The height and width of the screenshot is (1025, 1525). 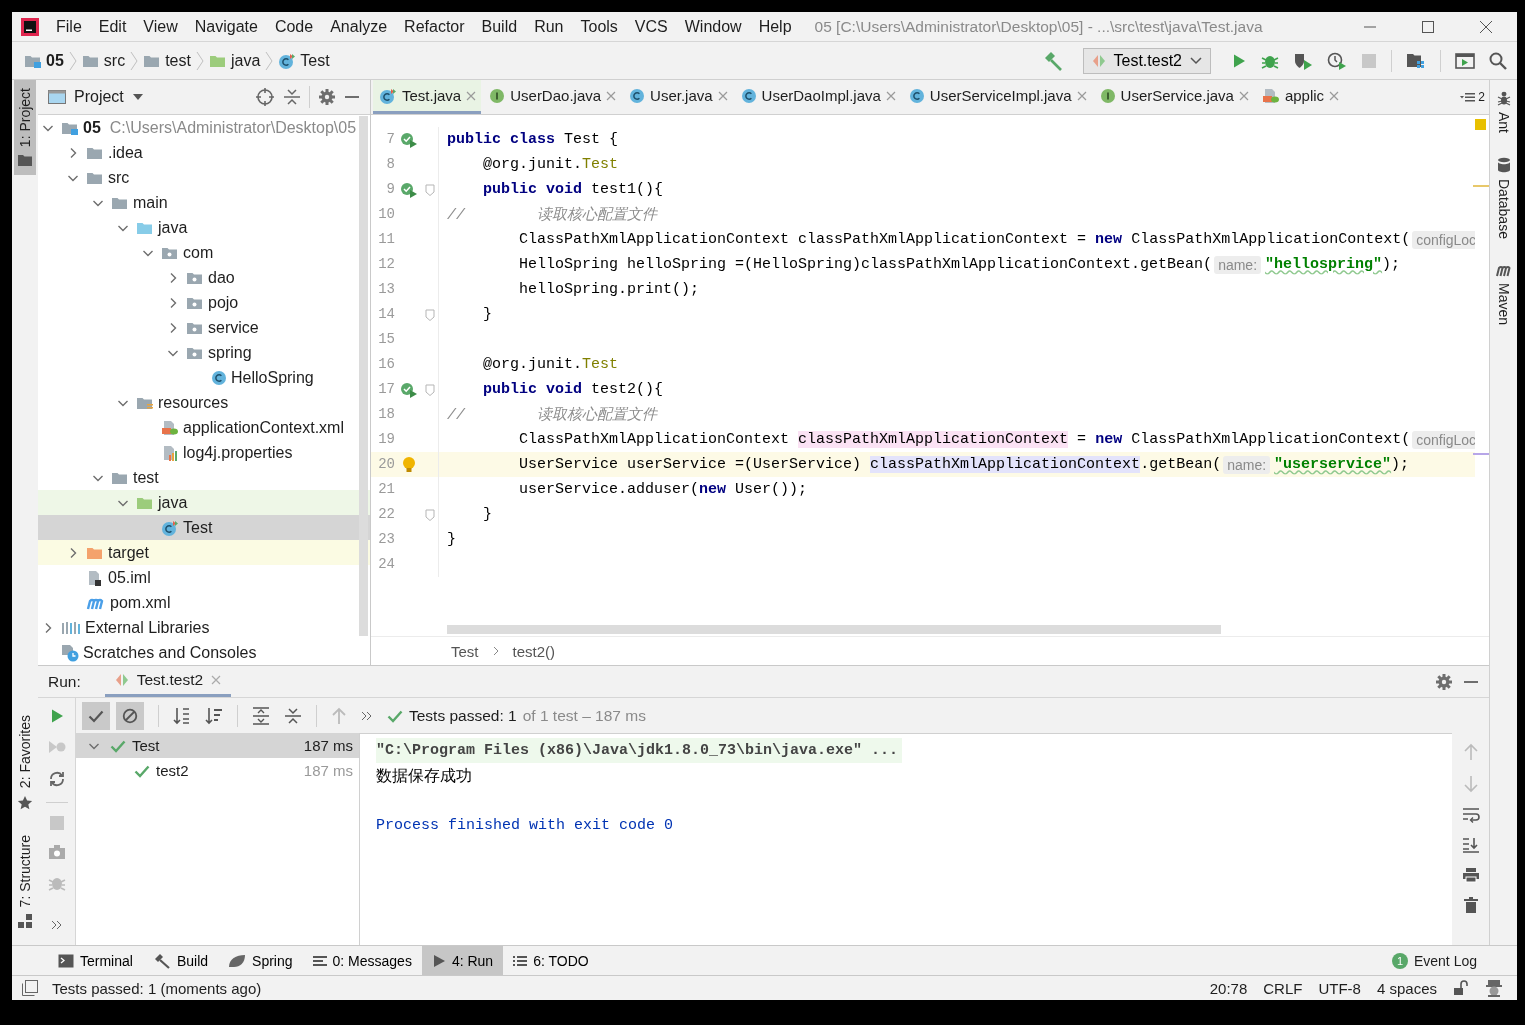 What do you see at coordinates (204, 652) in the screenshot?
I see `tree-item: Scratches and Consoles` at bounding box center [204, 652].